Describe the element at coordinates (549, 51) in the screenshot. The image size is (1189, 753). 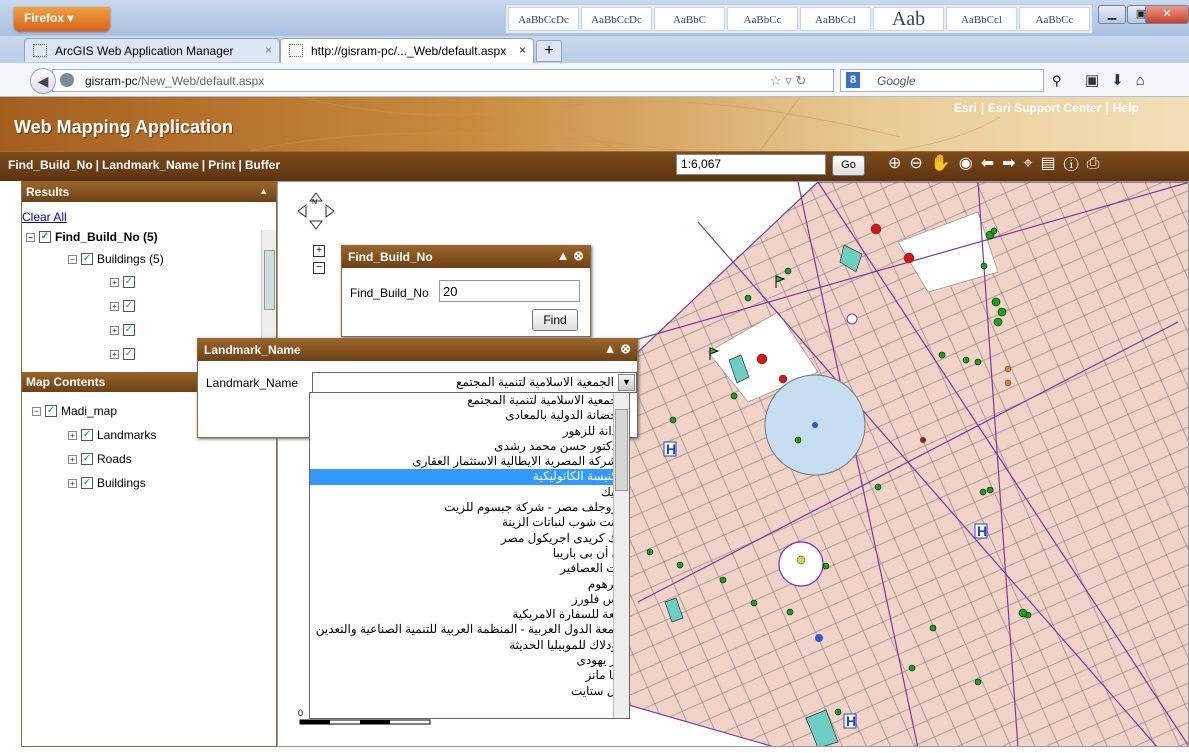
I see `new-tab-button: +` at that location.